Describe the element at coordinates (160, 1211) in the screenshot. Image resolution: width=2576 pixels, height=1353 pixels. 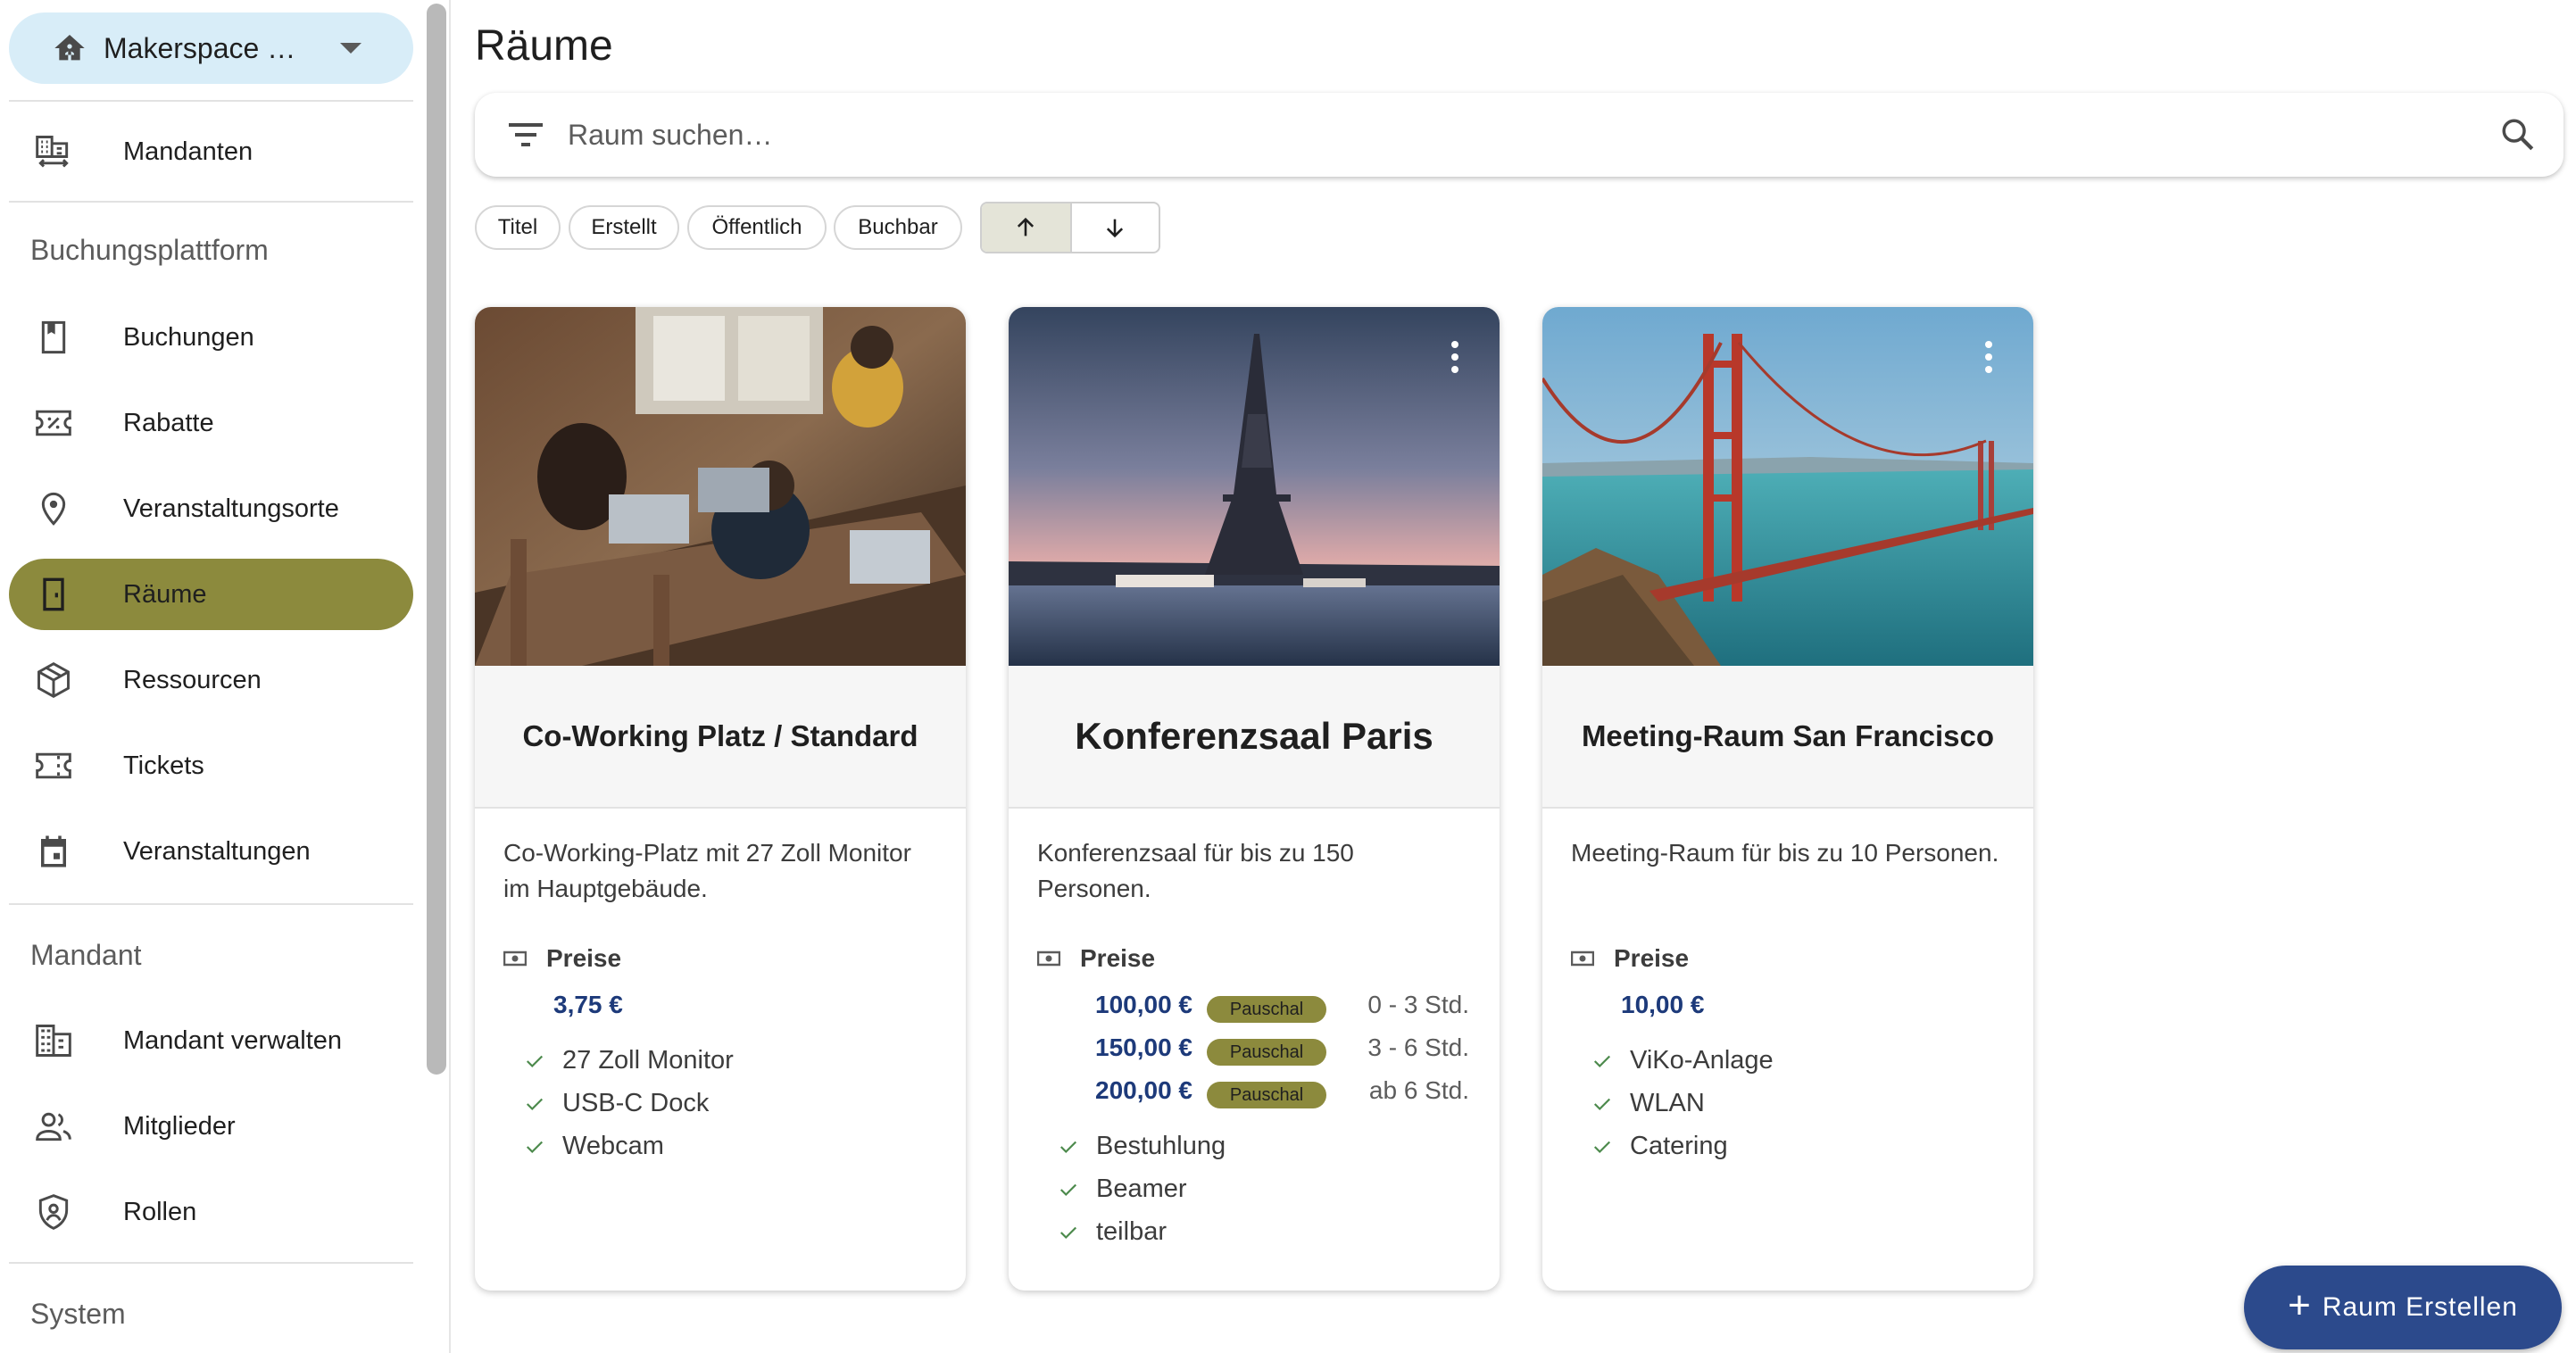
I see `sidebar-item-label: Rollen` at that location.